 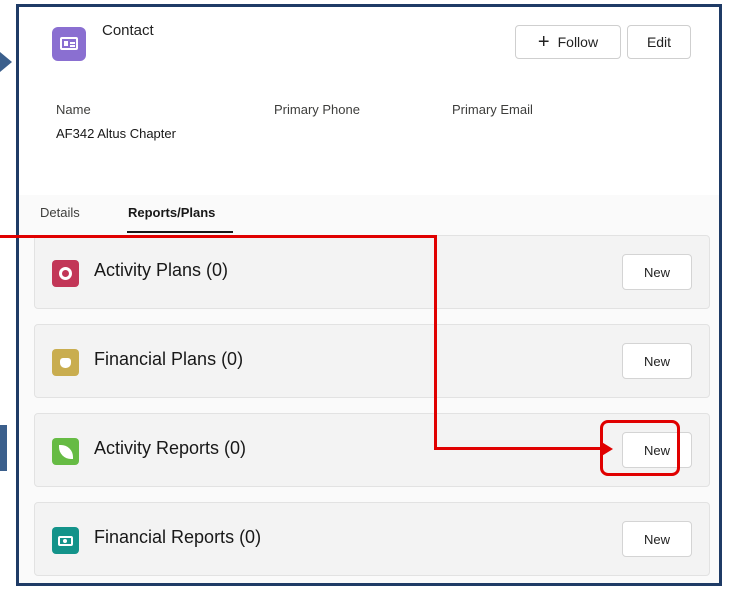 I want to click on plus-icon: +, so click(x=543, y=42).